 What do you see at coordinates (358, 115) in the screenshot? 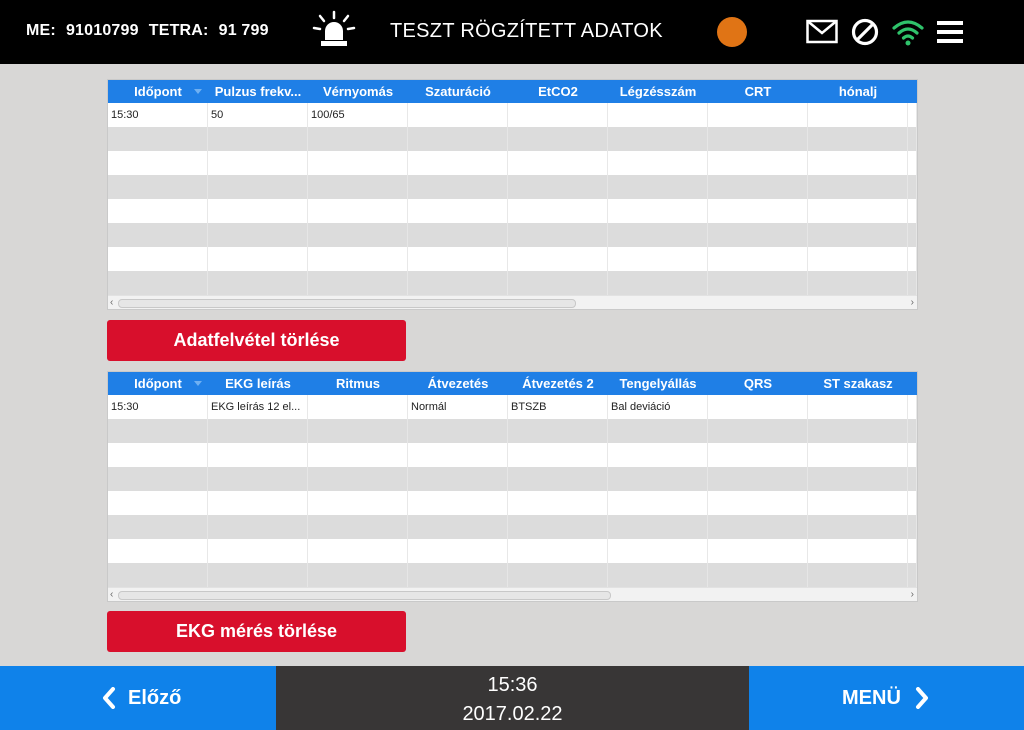
I see `table-cell: 100/65` at bounding box center [358, 115].